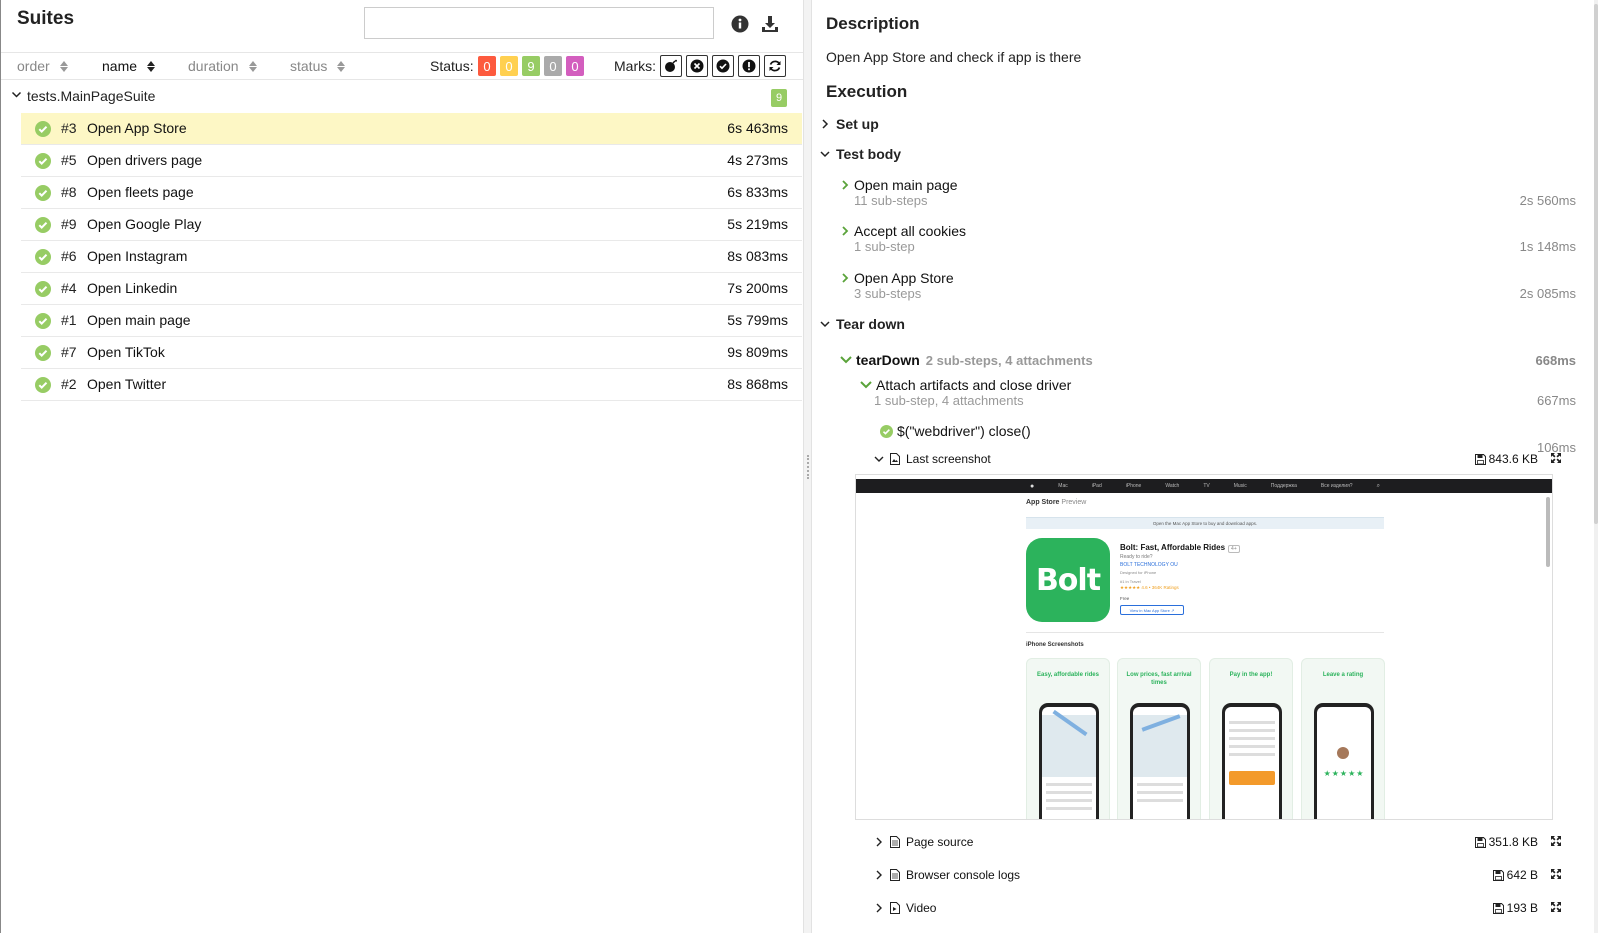  Describe the element at coordinates (411, 289) in the screenshot. I see `test-row: #4 Open Linkedin 7s 200ms` at that location.